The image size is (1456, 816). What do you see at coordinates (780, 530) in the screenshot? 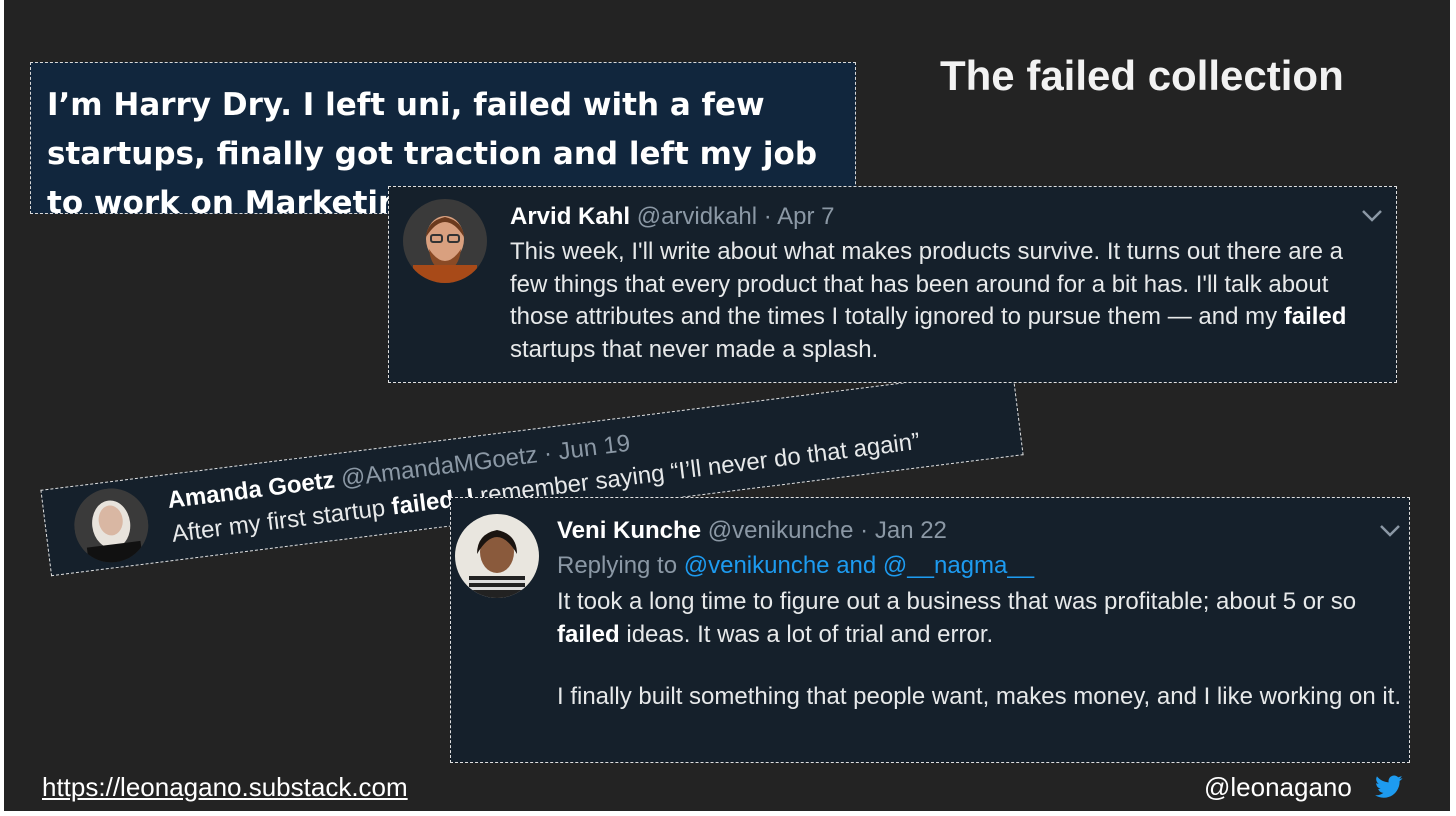
I see `tweet-author-handle: @venikunche` at bounding box center [780, 530].